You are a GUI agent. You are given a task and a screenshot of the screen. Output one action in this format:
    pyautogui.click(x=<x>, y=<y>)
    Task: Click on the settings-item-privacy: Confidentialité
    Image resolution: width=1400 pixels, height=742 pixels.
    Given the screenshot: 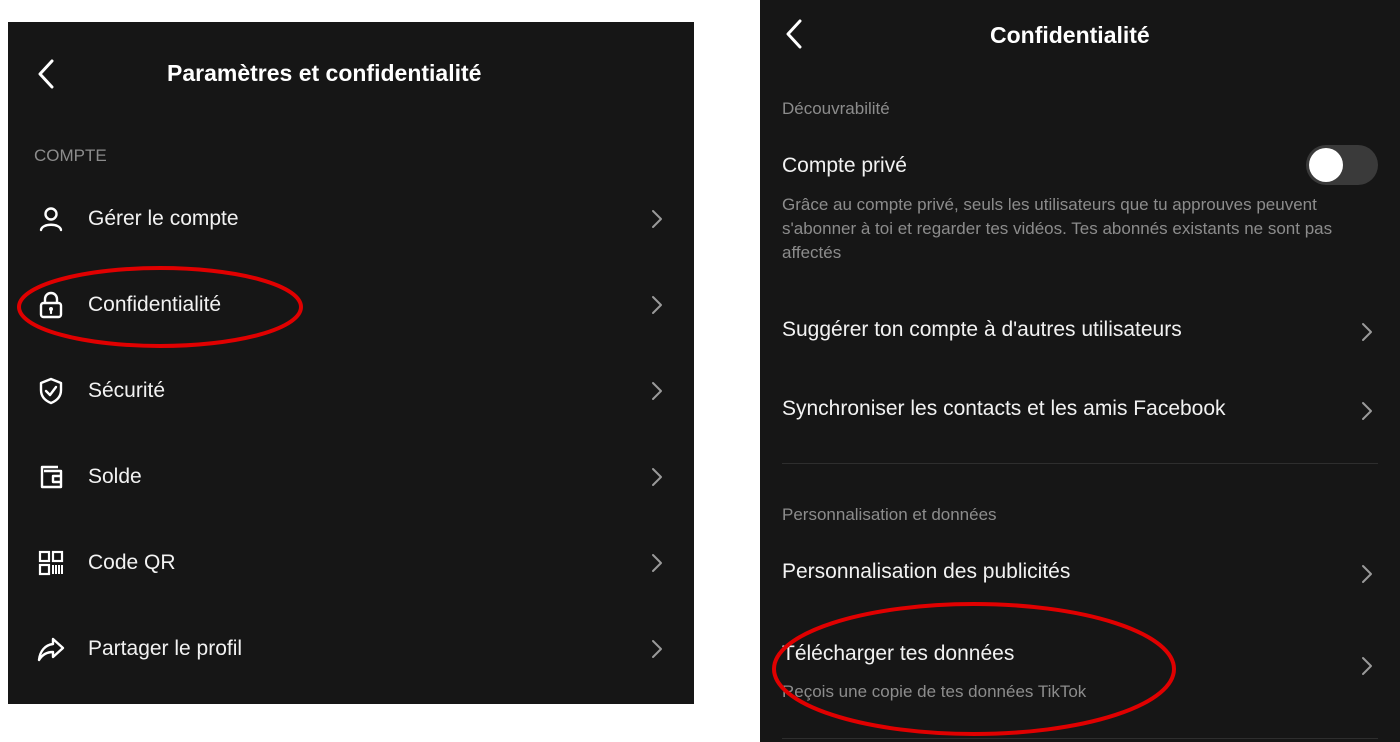 What is the action you would take?
    pyautogui.click(x=351, y=305)
    